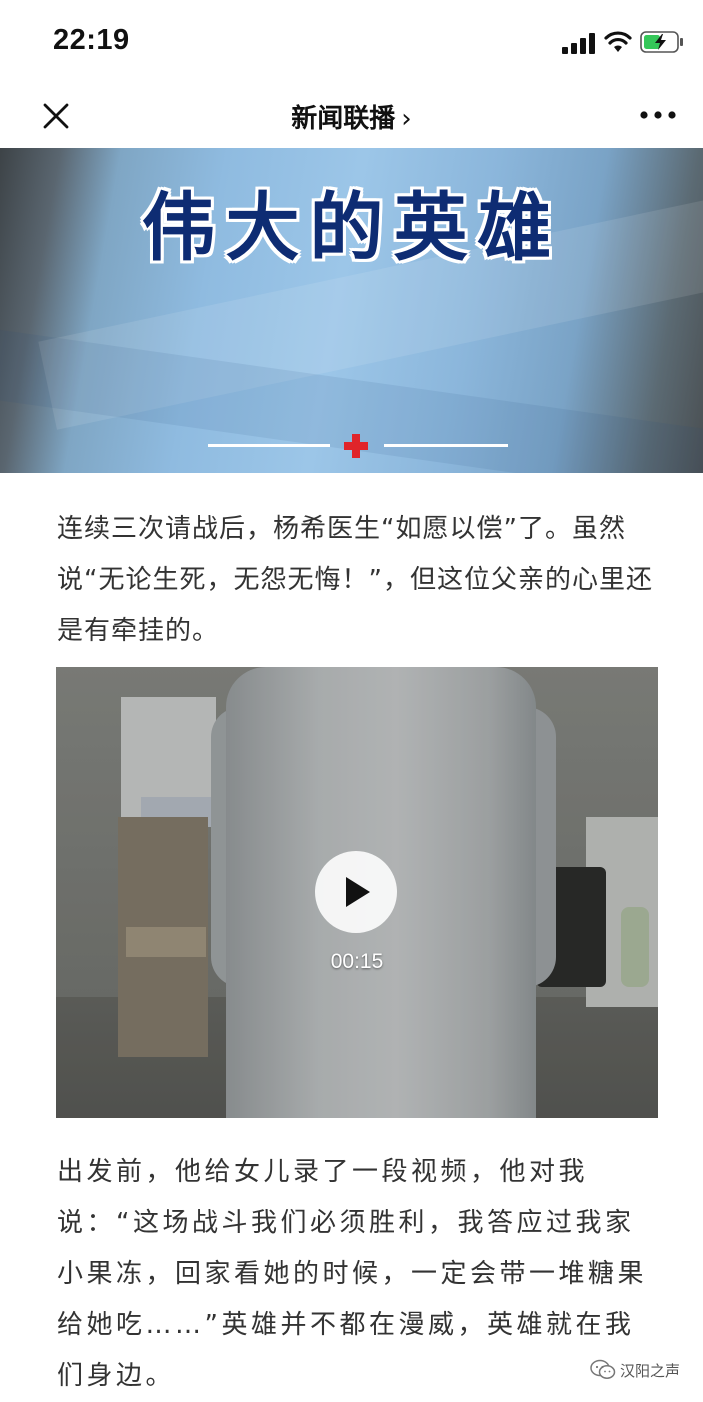 Image resolution: width=703 pixels, height=1402 pixels. What do you see at coordinates (343, 119) in the screenshot?
I see `nav-title: 新闻联播` at bounding box center [343, 119].